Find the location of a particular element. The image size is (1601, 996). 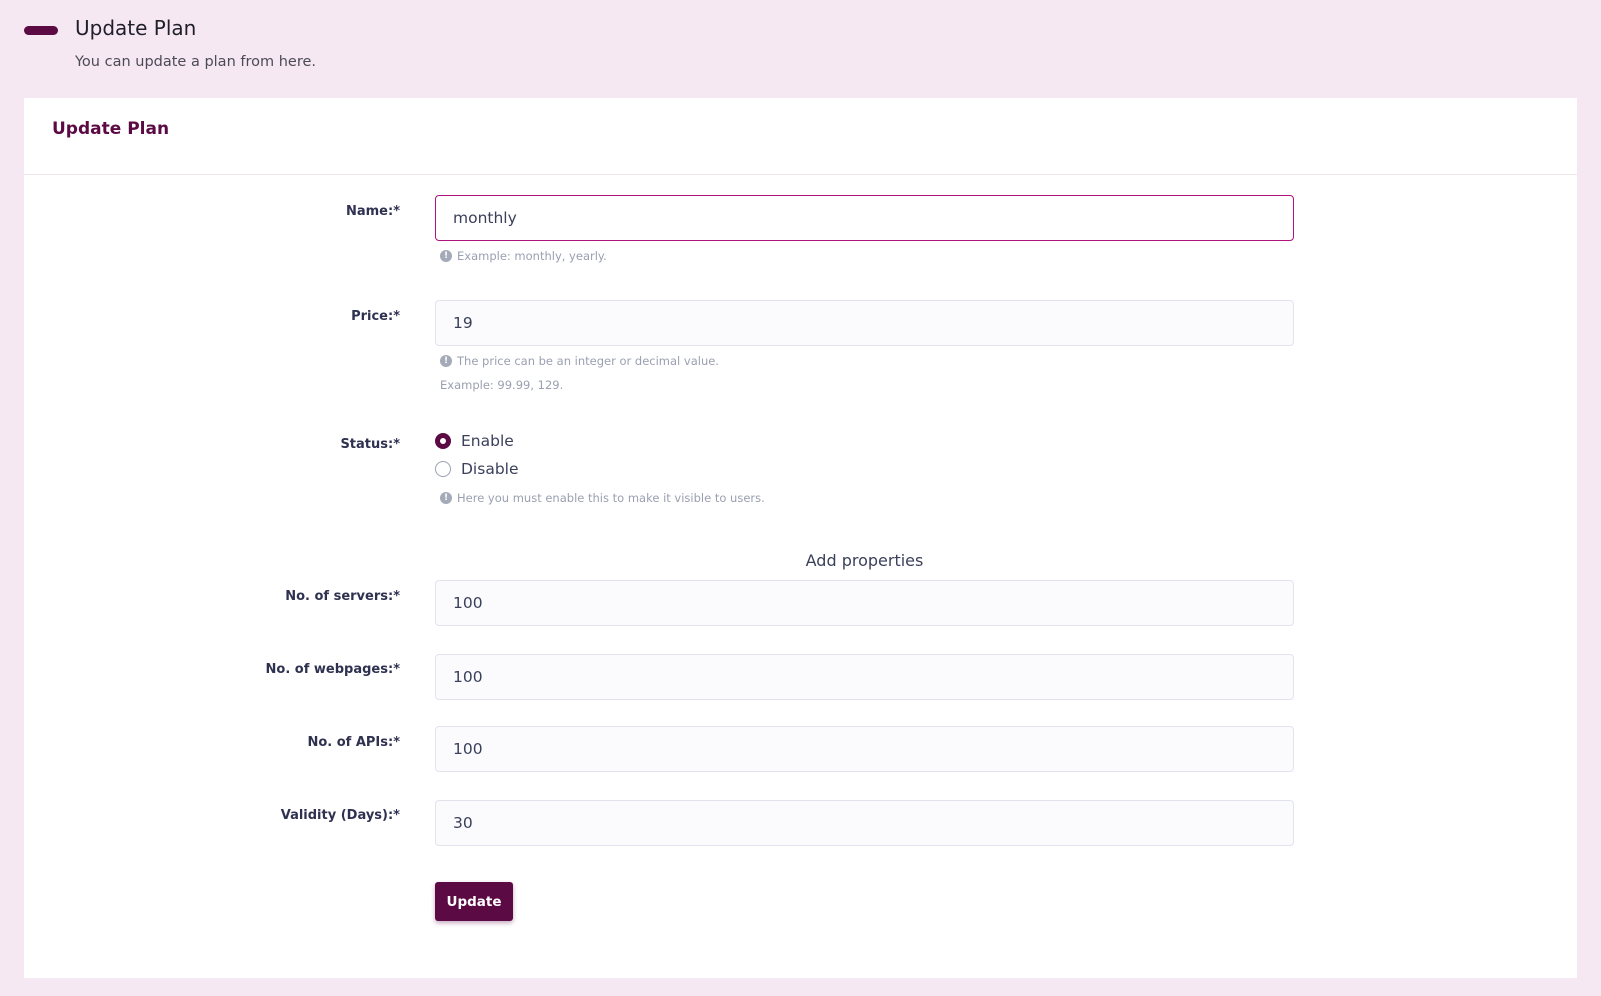

card-title: Update Plan is located at coordinates (111, 129).